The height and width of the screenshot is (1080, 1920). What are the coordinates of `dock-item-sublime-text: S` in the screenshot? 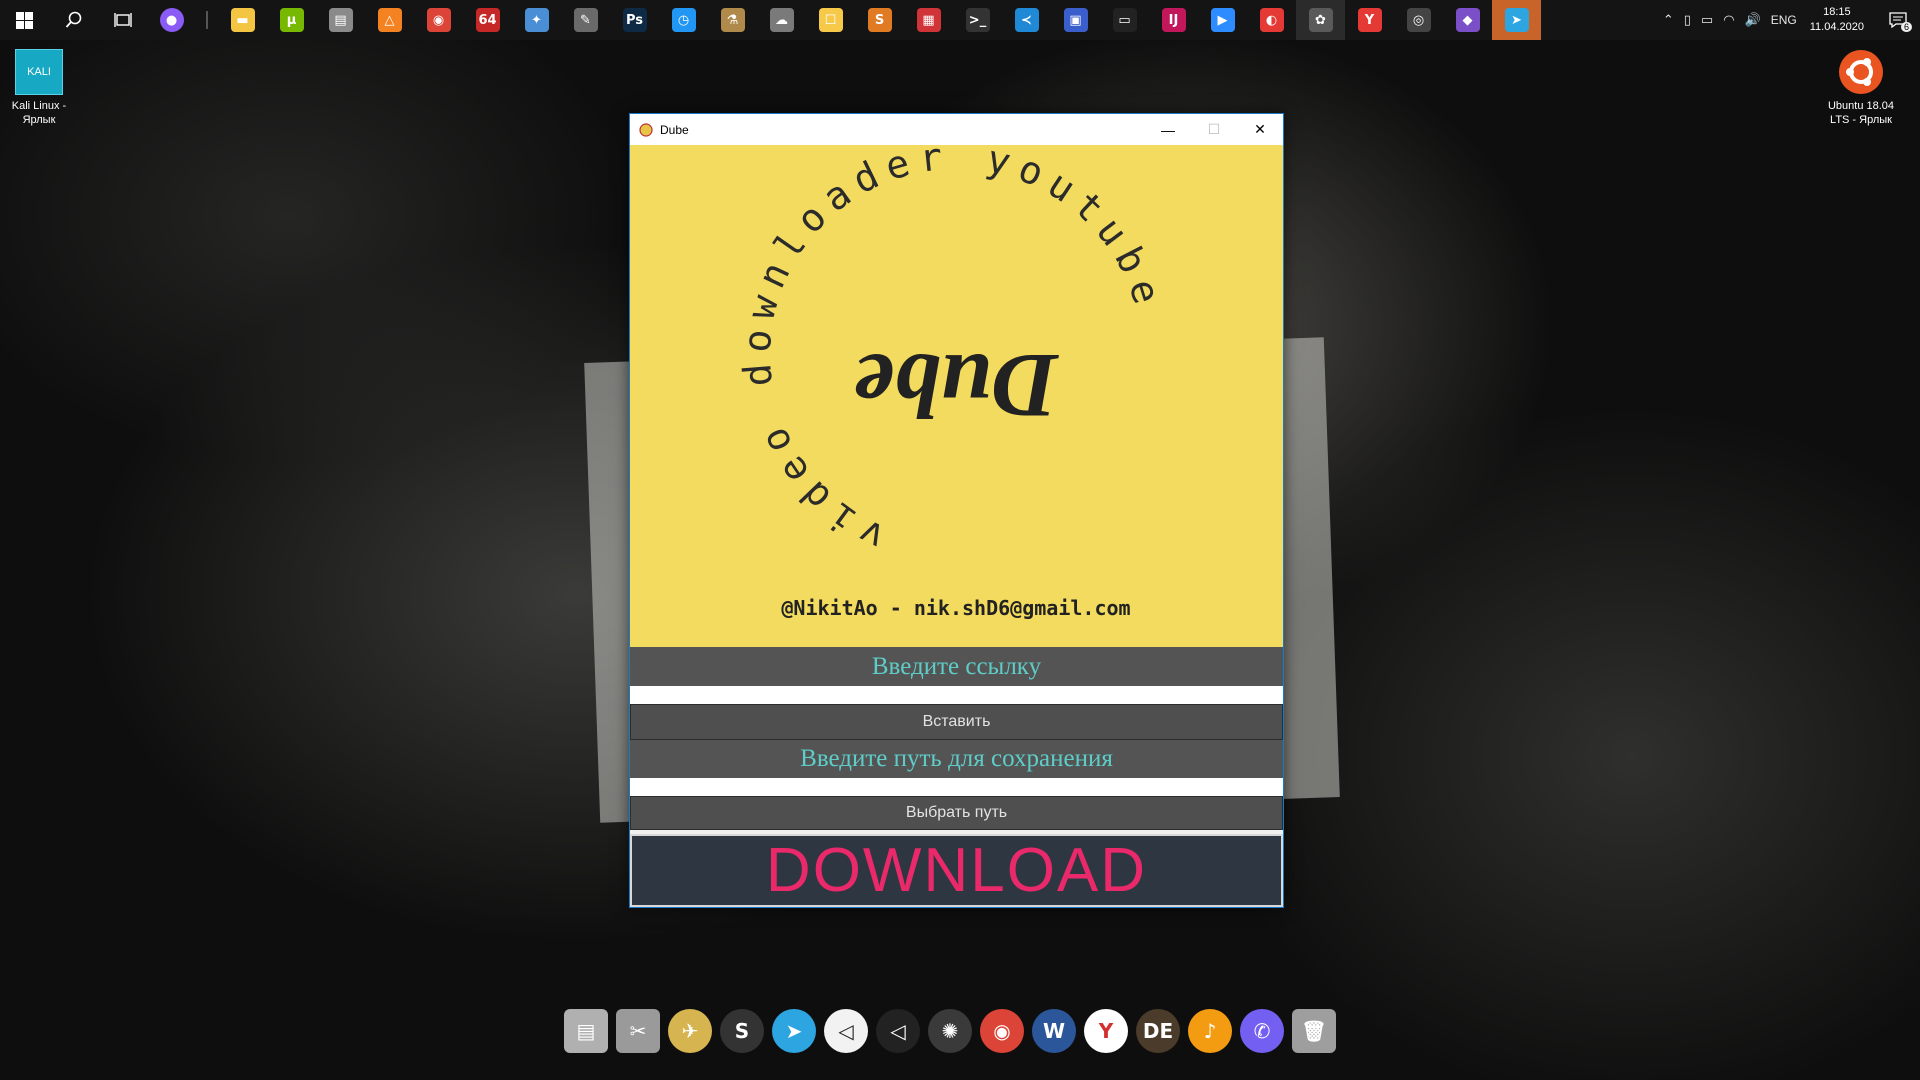 It's located at (742, 1031).